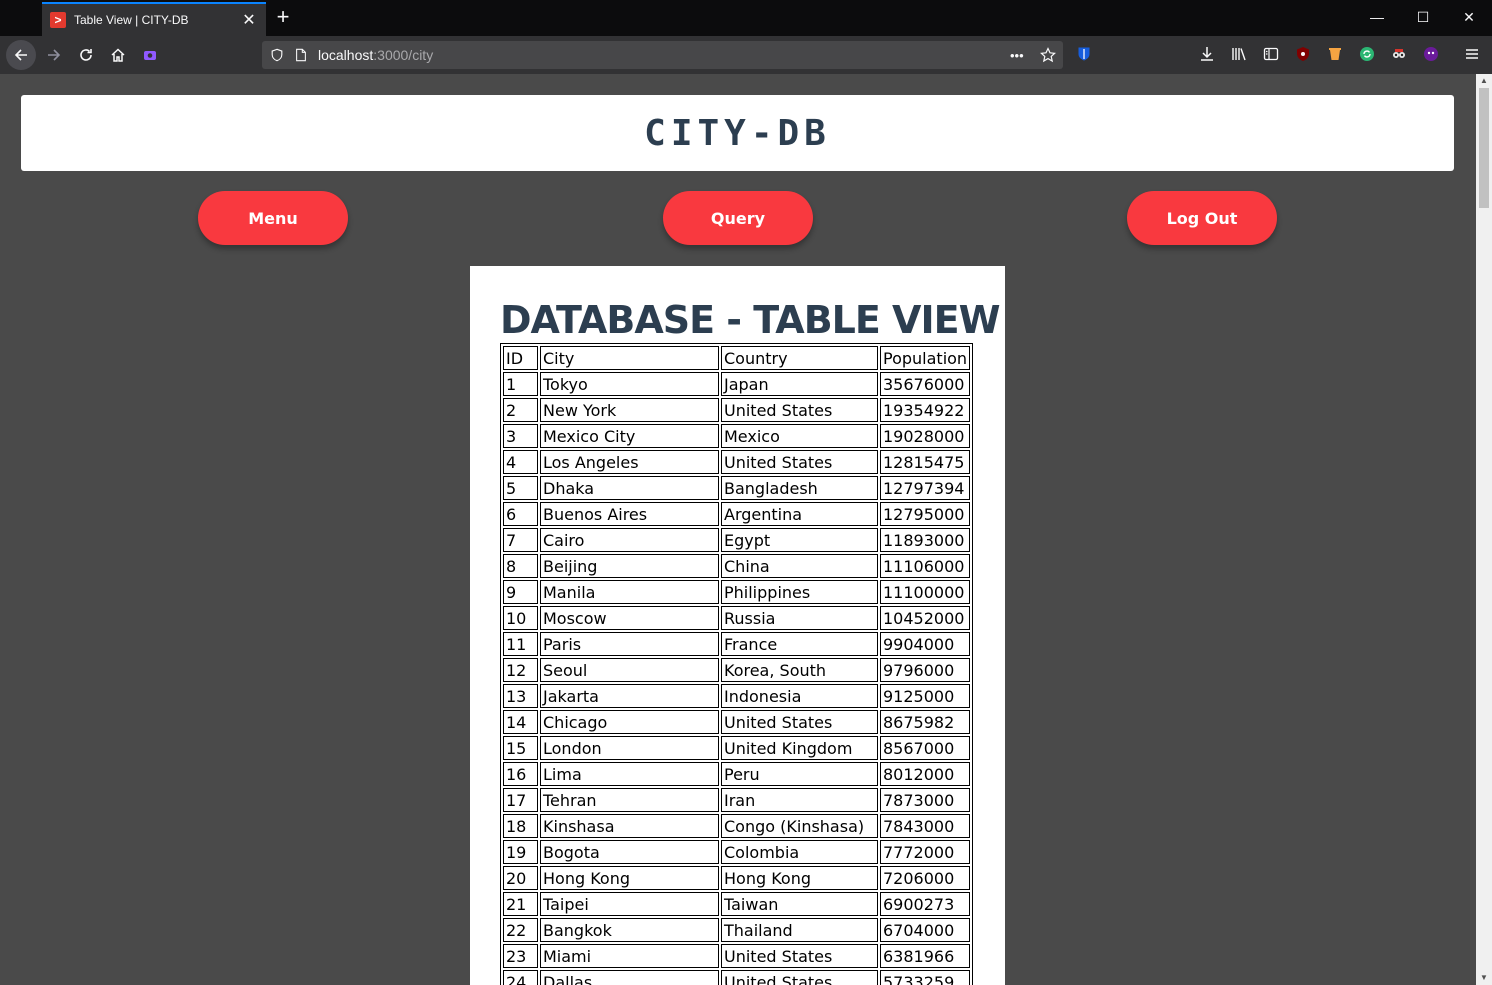 This screenshot has height=985, width=1492. I want to click on cell-population: 6704000, so click(925, 930).